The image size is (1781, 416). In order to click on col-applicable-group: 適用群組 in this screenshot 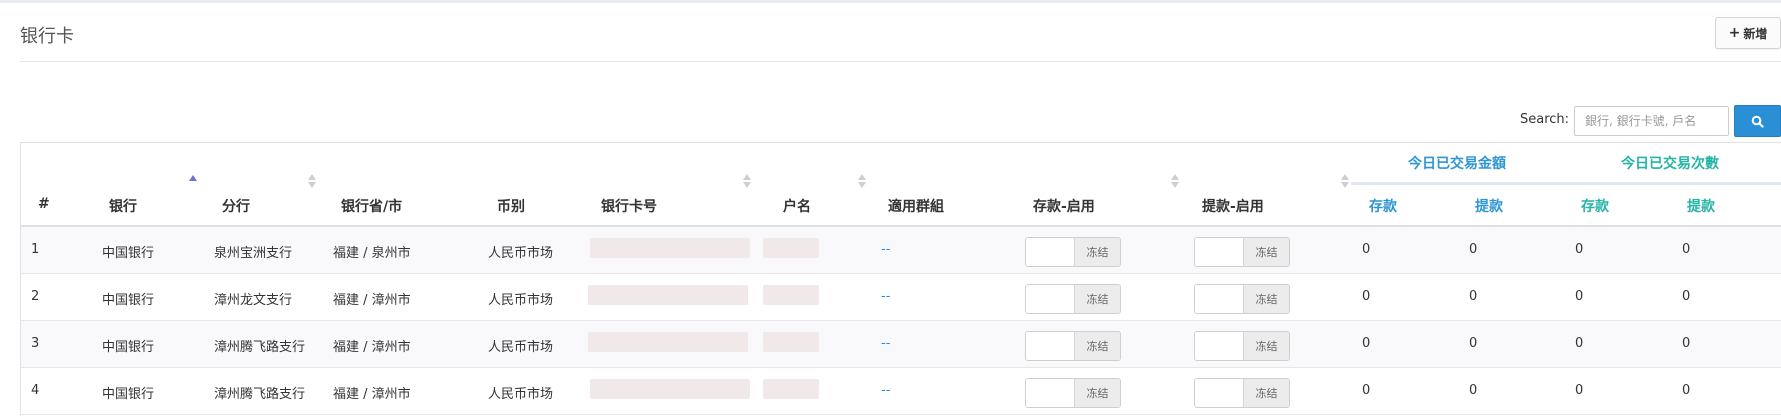, I will do `click(916, 206)`.